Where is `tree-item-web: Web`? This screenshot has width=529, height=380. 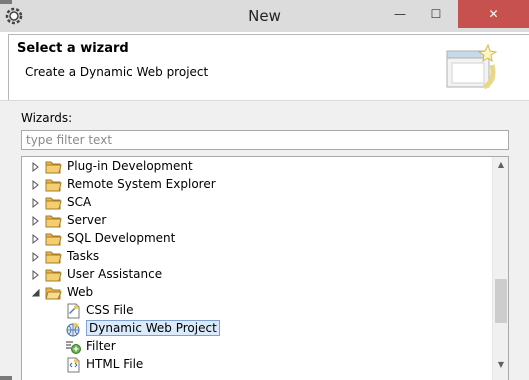
tree-item-web: Web is located at coordinates (257, 293).